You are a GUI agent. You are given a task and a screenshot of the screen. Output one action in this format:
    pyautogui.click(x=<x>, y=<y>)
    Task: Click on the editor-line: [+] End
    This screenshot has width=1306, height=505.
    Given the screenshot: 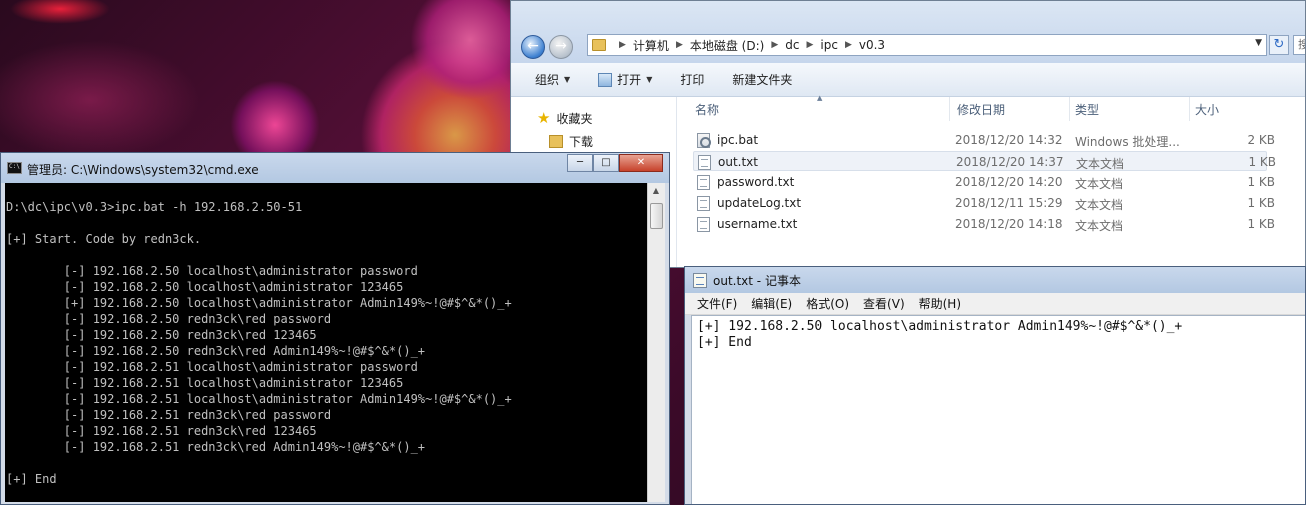 What is the action you would take?
    pyautogui.click(x=724, y=342)
    